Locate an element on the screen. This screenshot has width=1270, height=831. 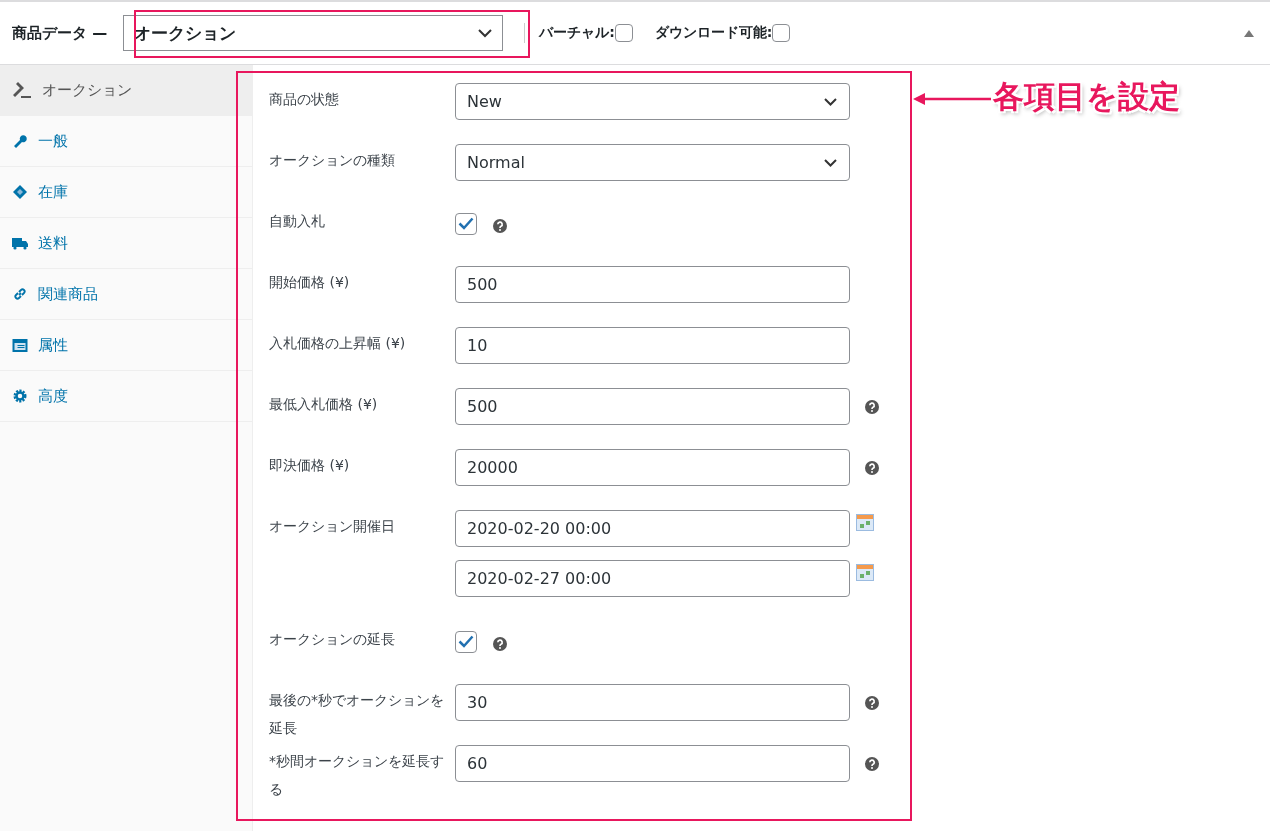
dropdown-field: New is located at coordinates (652, 101).